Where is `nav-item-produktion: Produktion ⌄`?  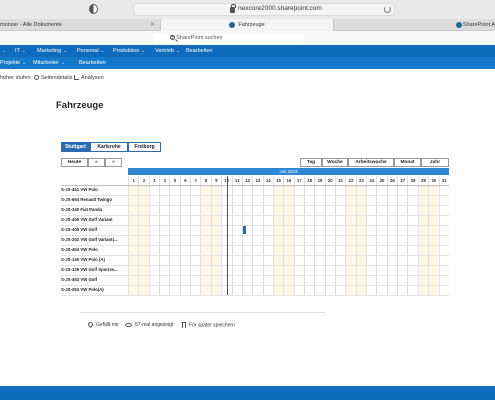
nav-item-produktion: Produktion ⌄ is located at coordinates (129, 51).